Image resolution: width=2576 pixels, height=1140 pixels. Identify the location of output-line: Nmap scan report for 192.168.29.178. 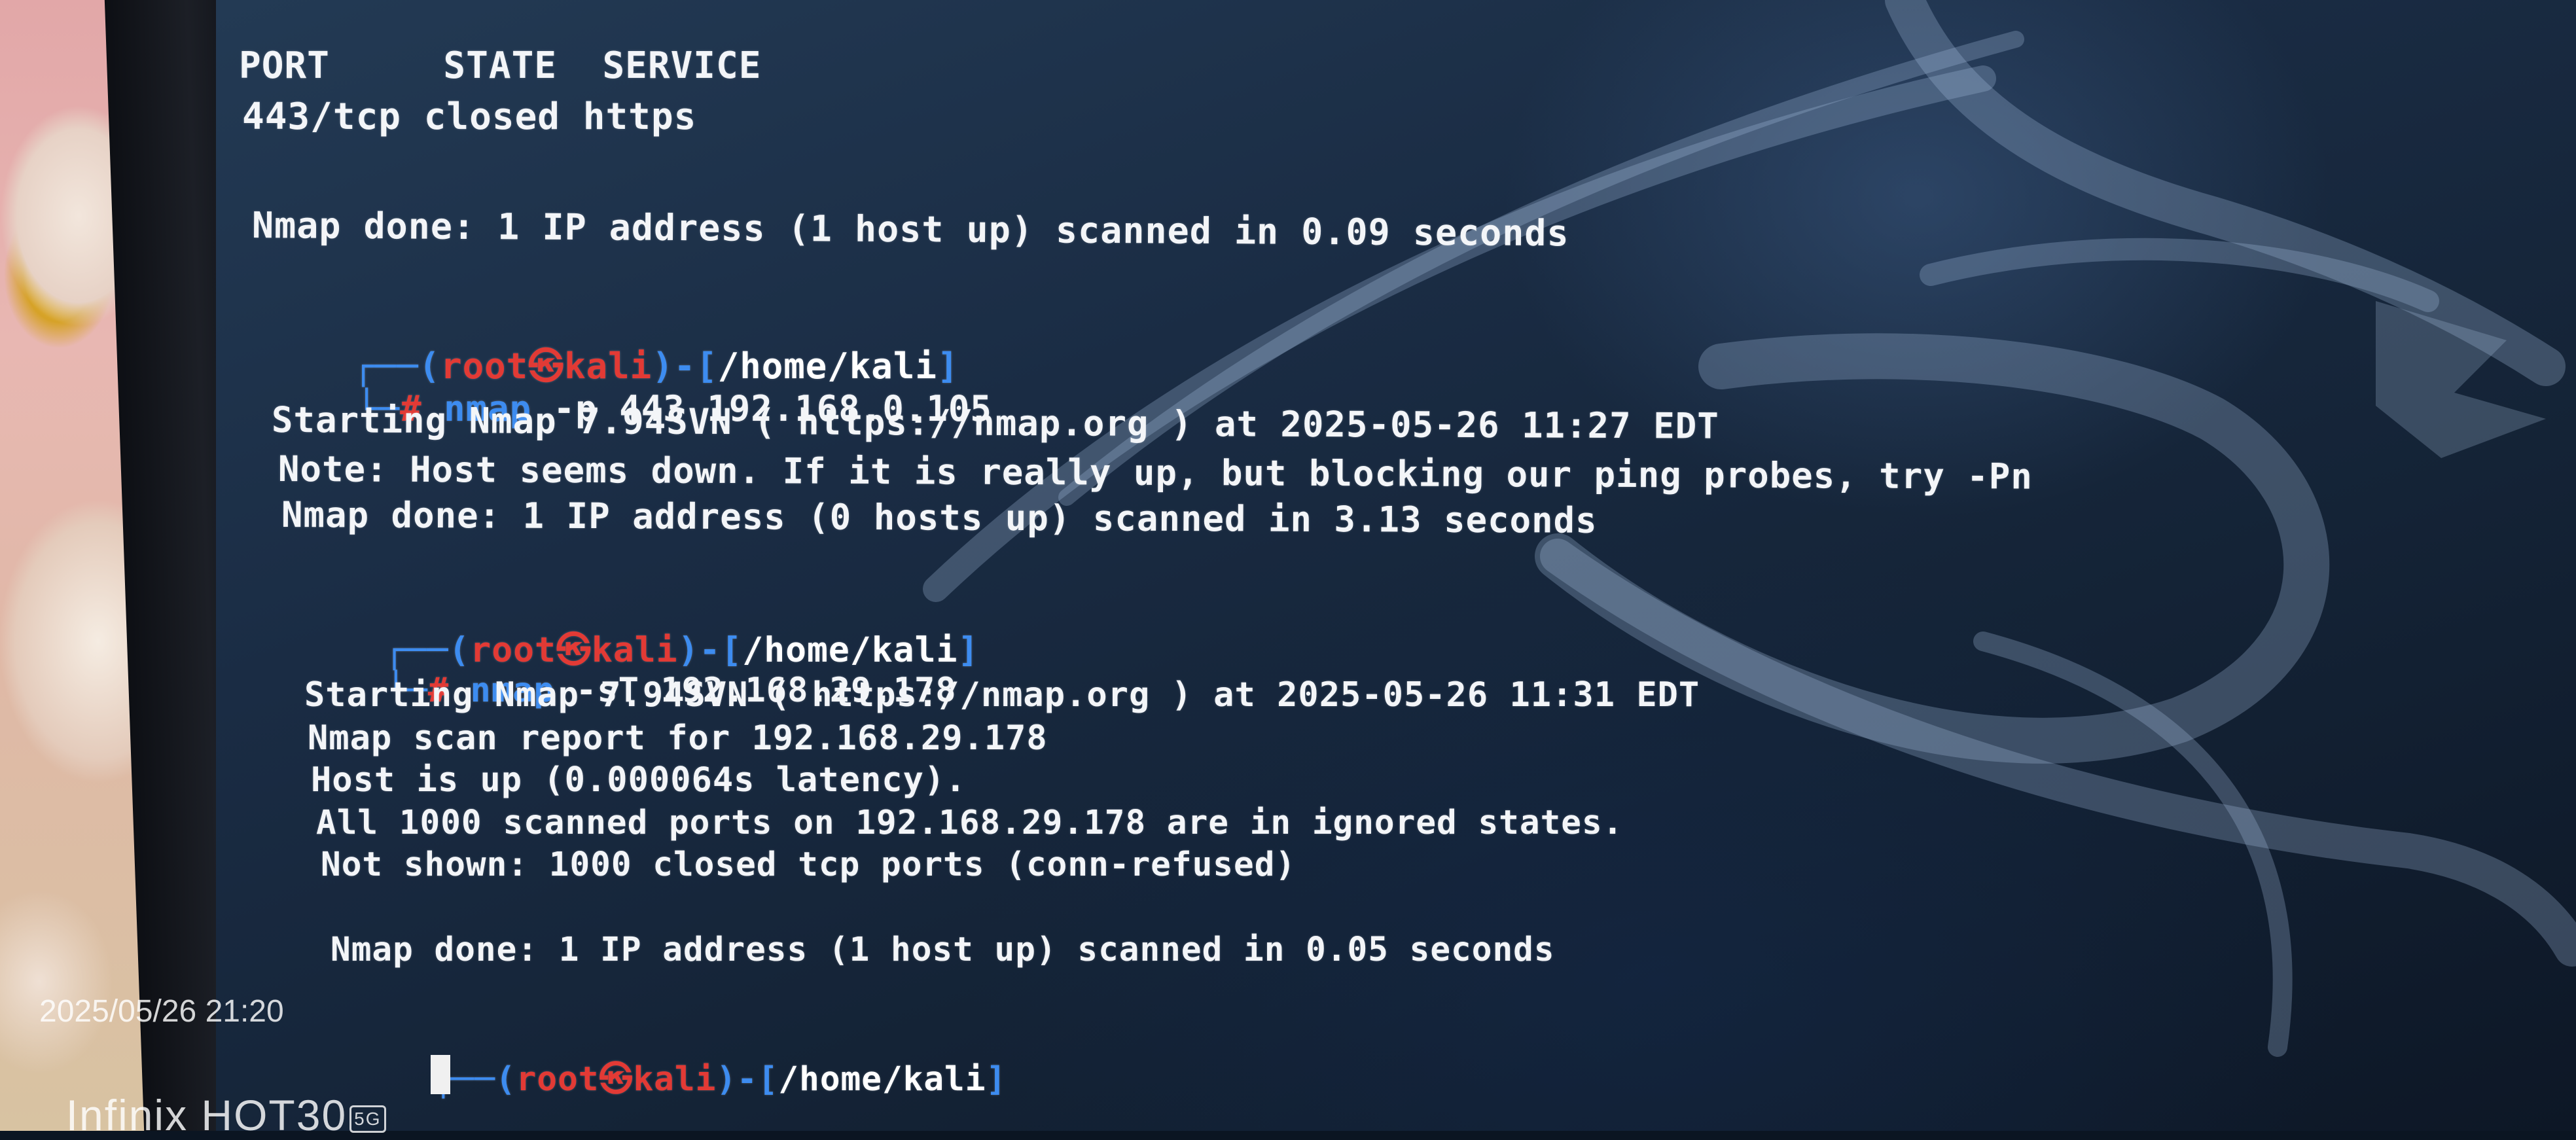
(678, 739).